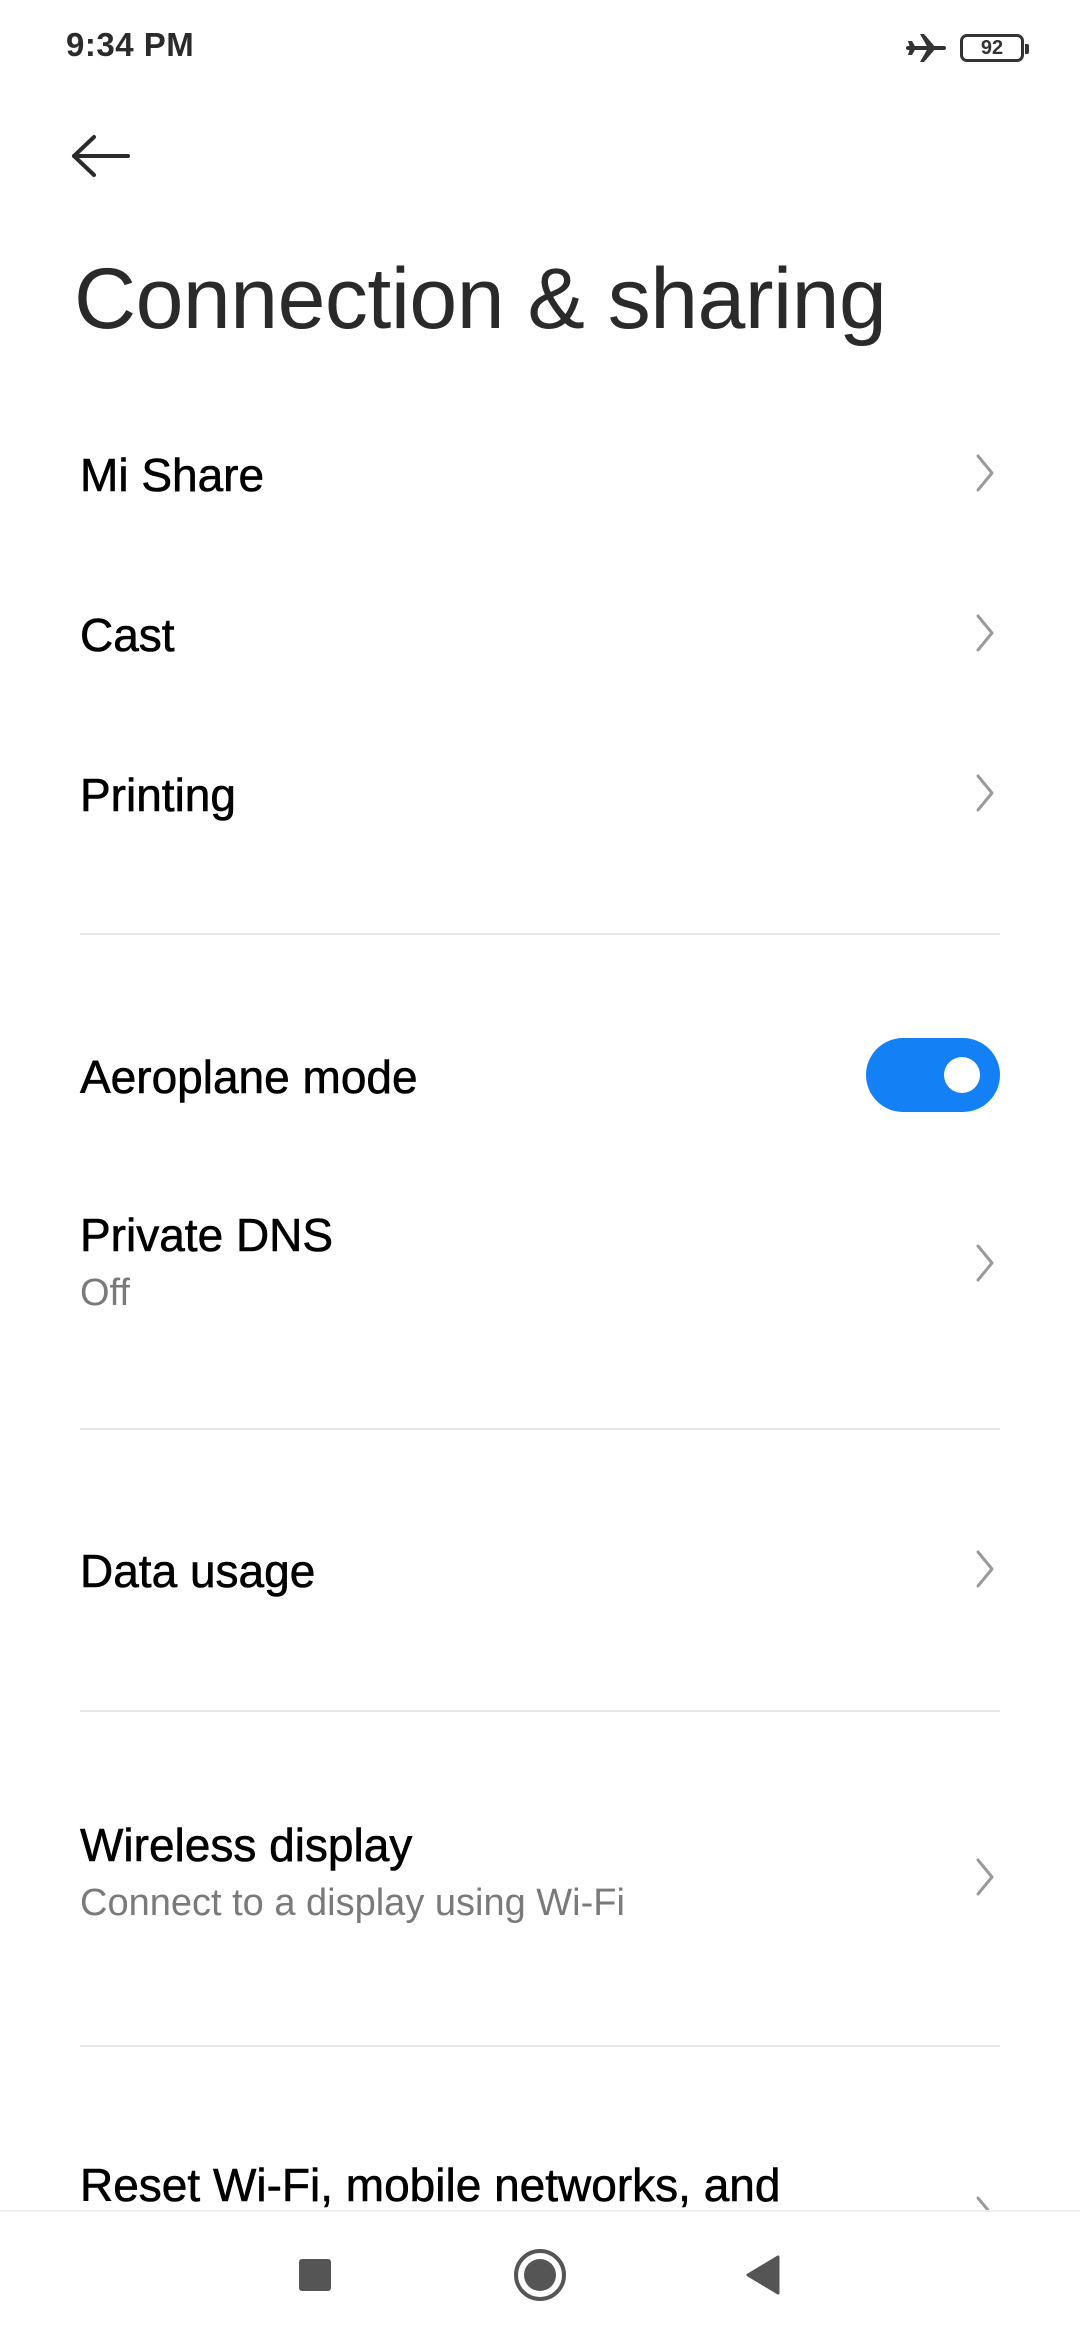 Image resolution: width=1080 pixels, height=2340 pixels. I want to click on battery-icon: 92, so click(994, 48).